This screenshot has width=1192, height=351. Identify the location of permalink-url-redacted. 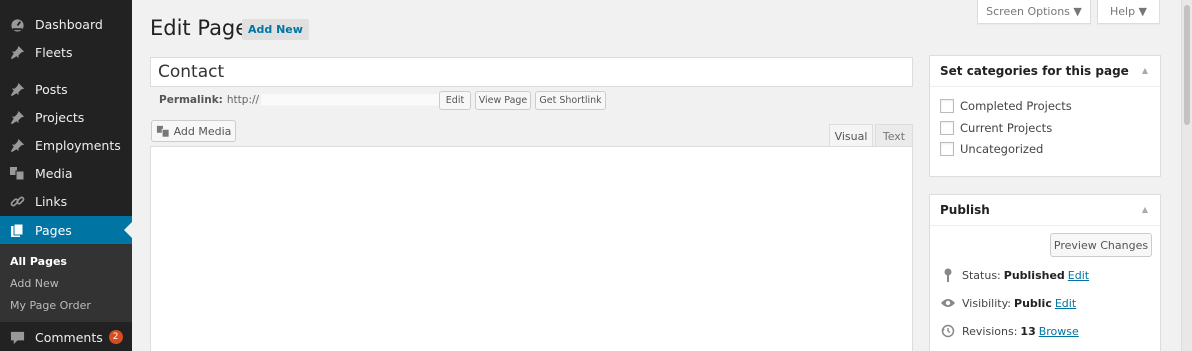
(354, 100).